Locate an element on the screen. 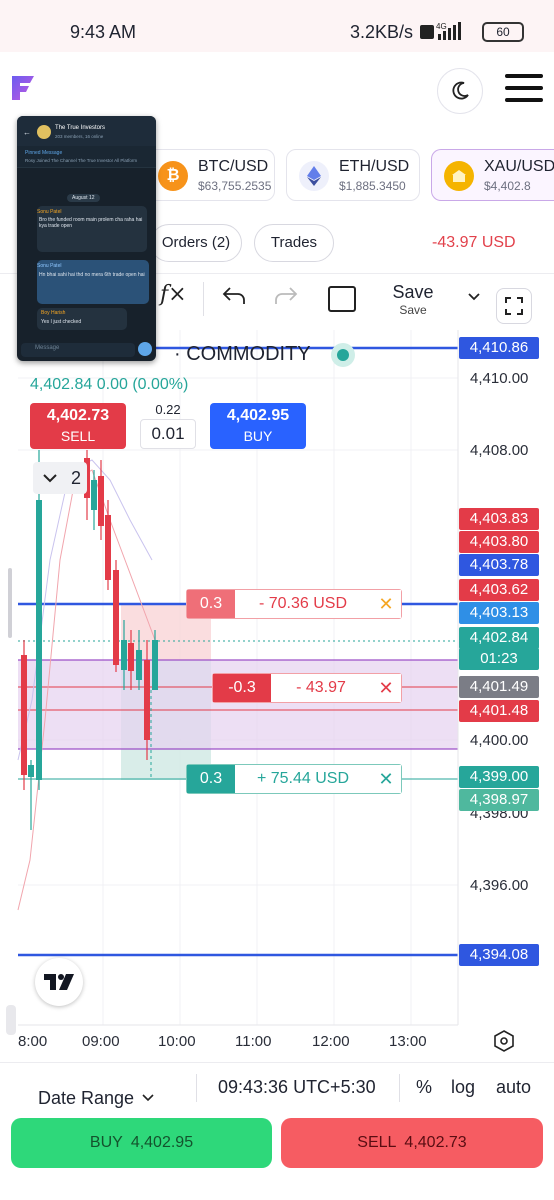 The height and width of the screenshot is (1200, 554). order-value: - 43.97 is located at coordinates (321, 688).